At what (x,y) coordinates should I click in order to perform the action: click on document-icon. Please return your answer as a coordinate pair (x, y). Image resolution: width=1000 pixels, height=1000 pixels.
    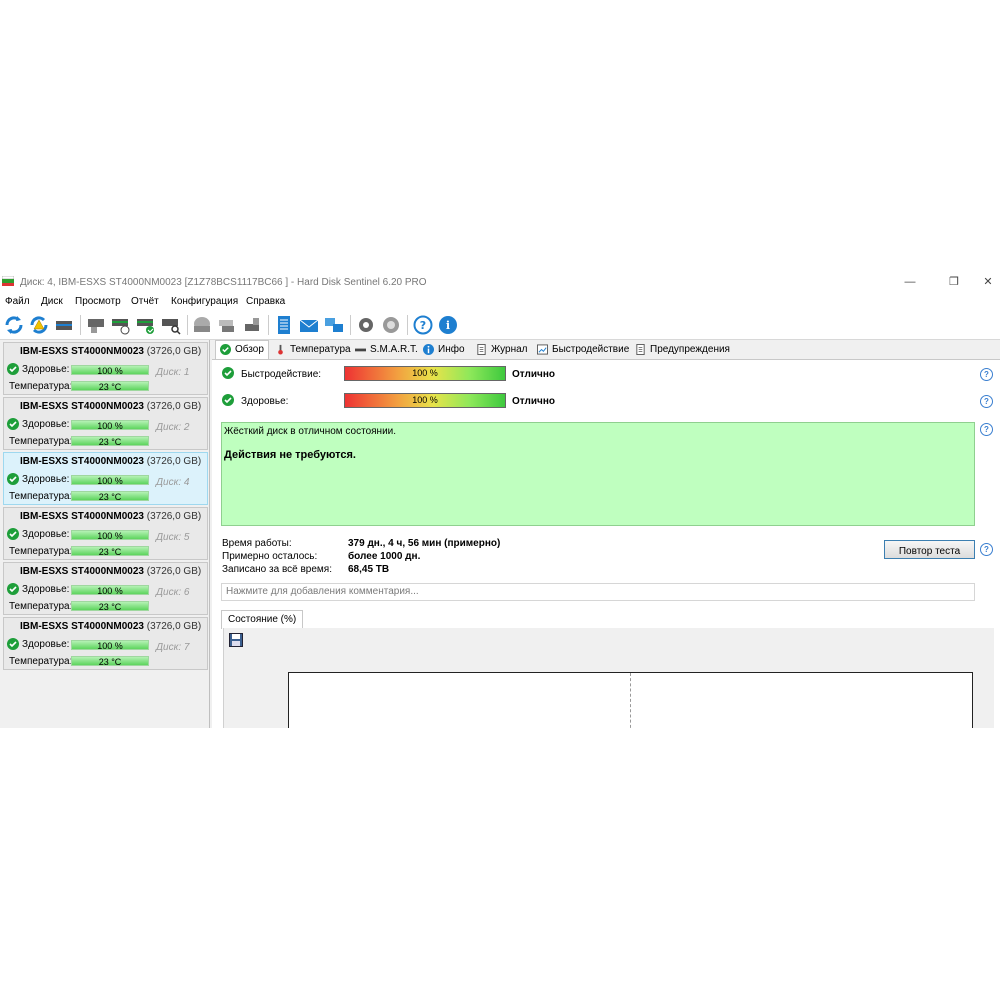
    Looking at the image, I should click on (640, 349).